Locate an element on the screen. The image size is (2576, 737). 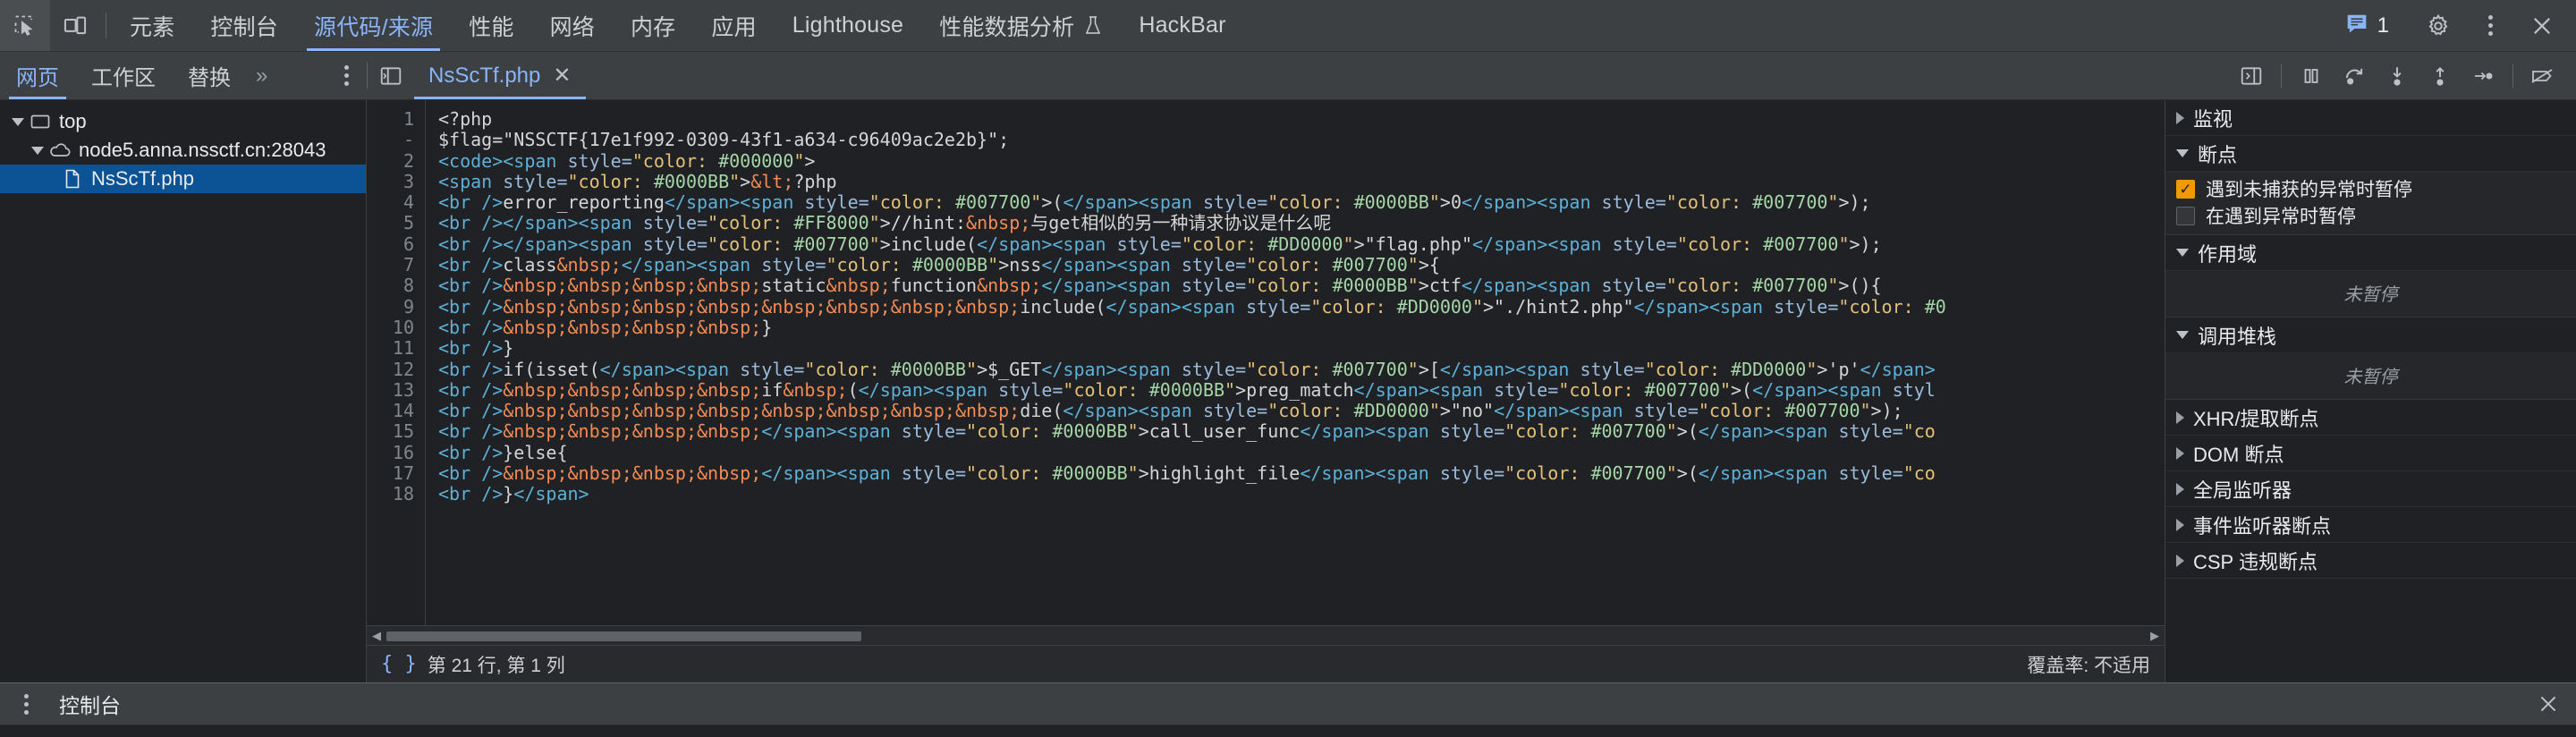
line-number: 2 is located at coordinates (396, 161).